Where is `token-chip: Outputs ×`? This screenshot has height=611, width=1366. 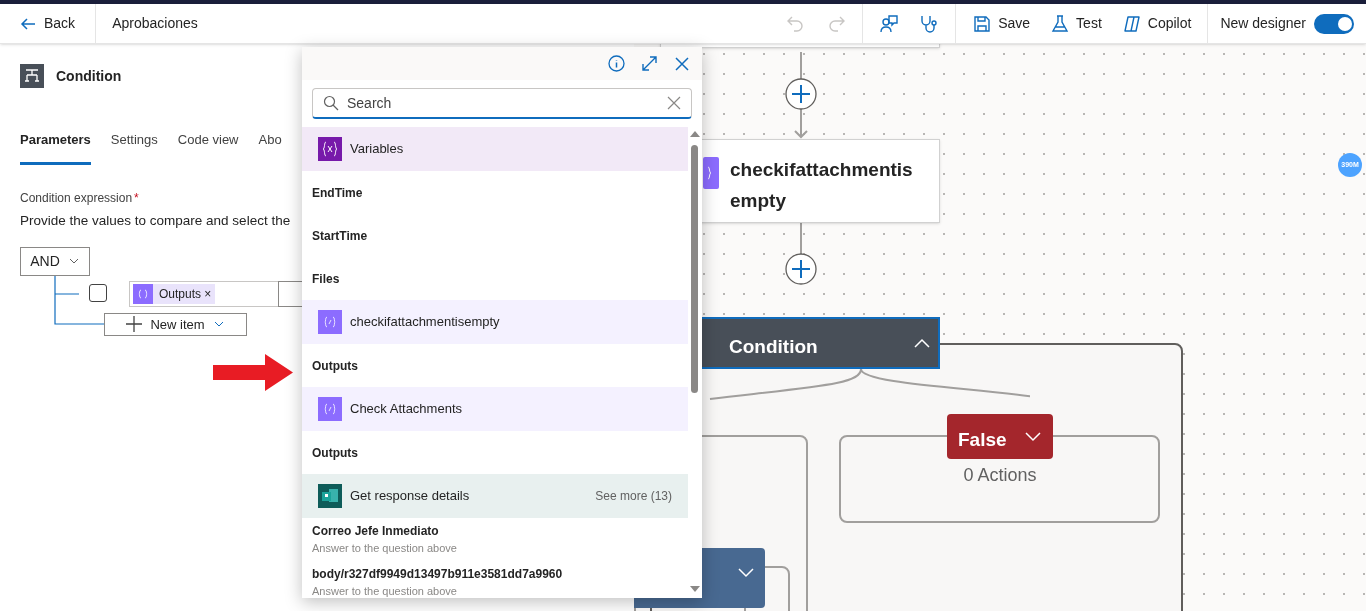 token-chip: Outputs × is located at coordinates (174, 293).